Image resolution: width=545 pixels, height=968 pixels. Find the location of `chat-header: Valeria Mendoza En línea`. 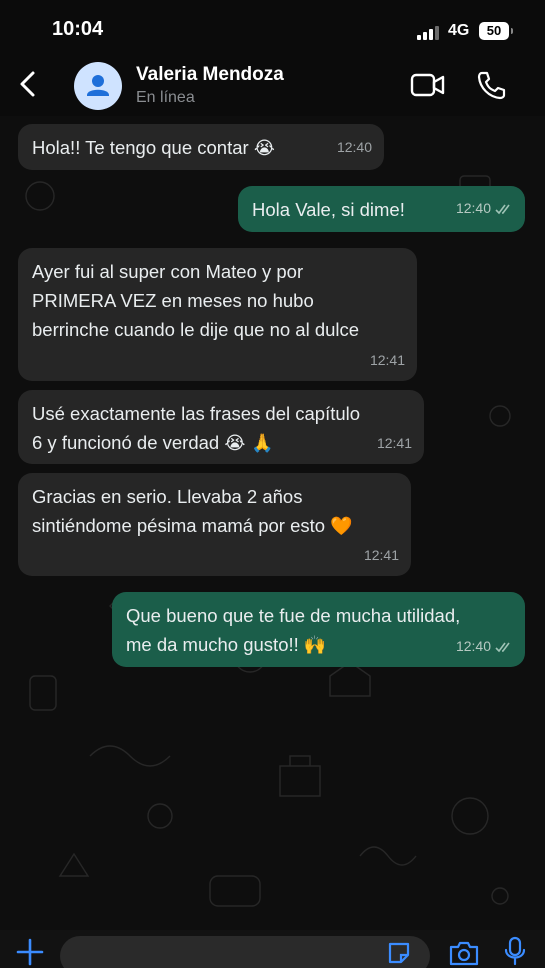

chat-header: Valeria Mendoza En línea is located at coordinates (272, 84).